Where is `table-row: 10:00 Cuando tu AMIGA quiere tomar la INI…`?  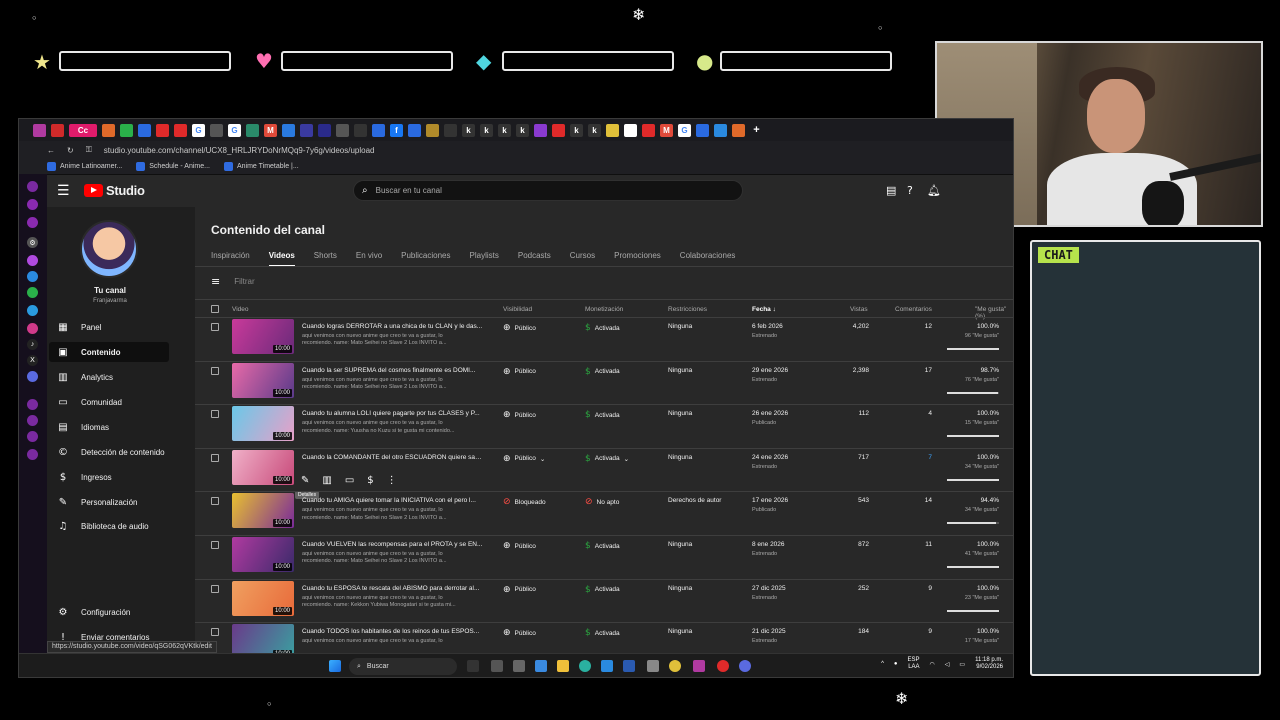
table-row: 10:00 Cuando tu AMIGA quiere tomar la INI… is located at coordinates (604, 513).